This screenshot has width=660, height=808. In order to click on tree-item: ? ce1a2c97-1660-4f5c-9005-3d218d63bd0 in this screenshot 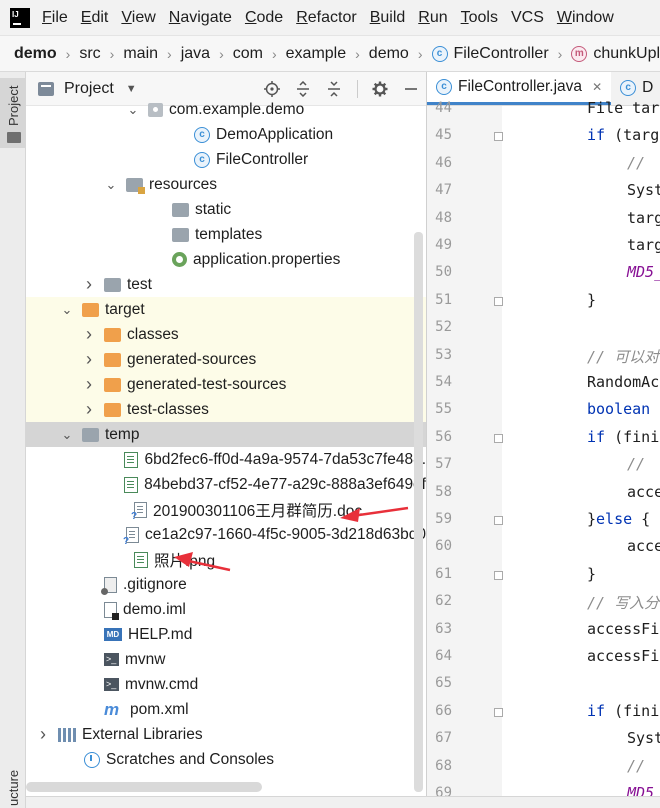, I will do `click(226, 534)`.